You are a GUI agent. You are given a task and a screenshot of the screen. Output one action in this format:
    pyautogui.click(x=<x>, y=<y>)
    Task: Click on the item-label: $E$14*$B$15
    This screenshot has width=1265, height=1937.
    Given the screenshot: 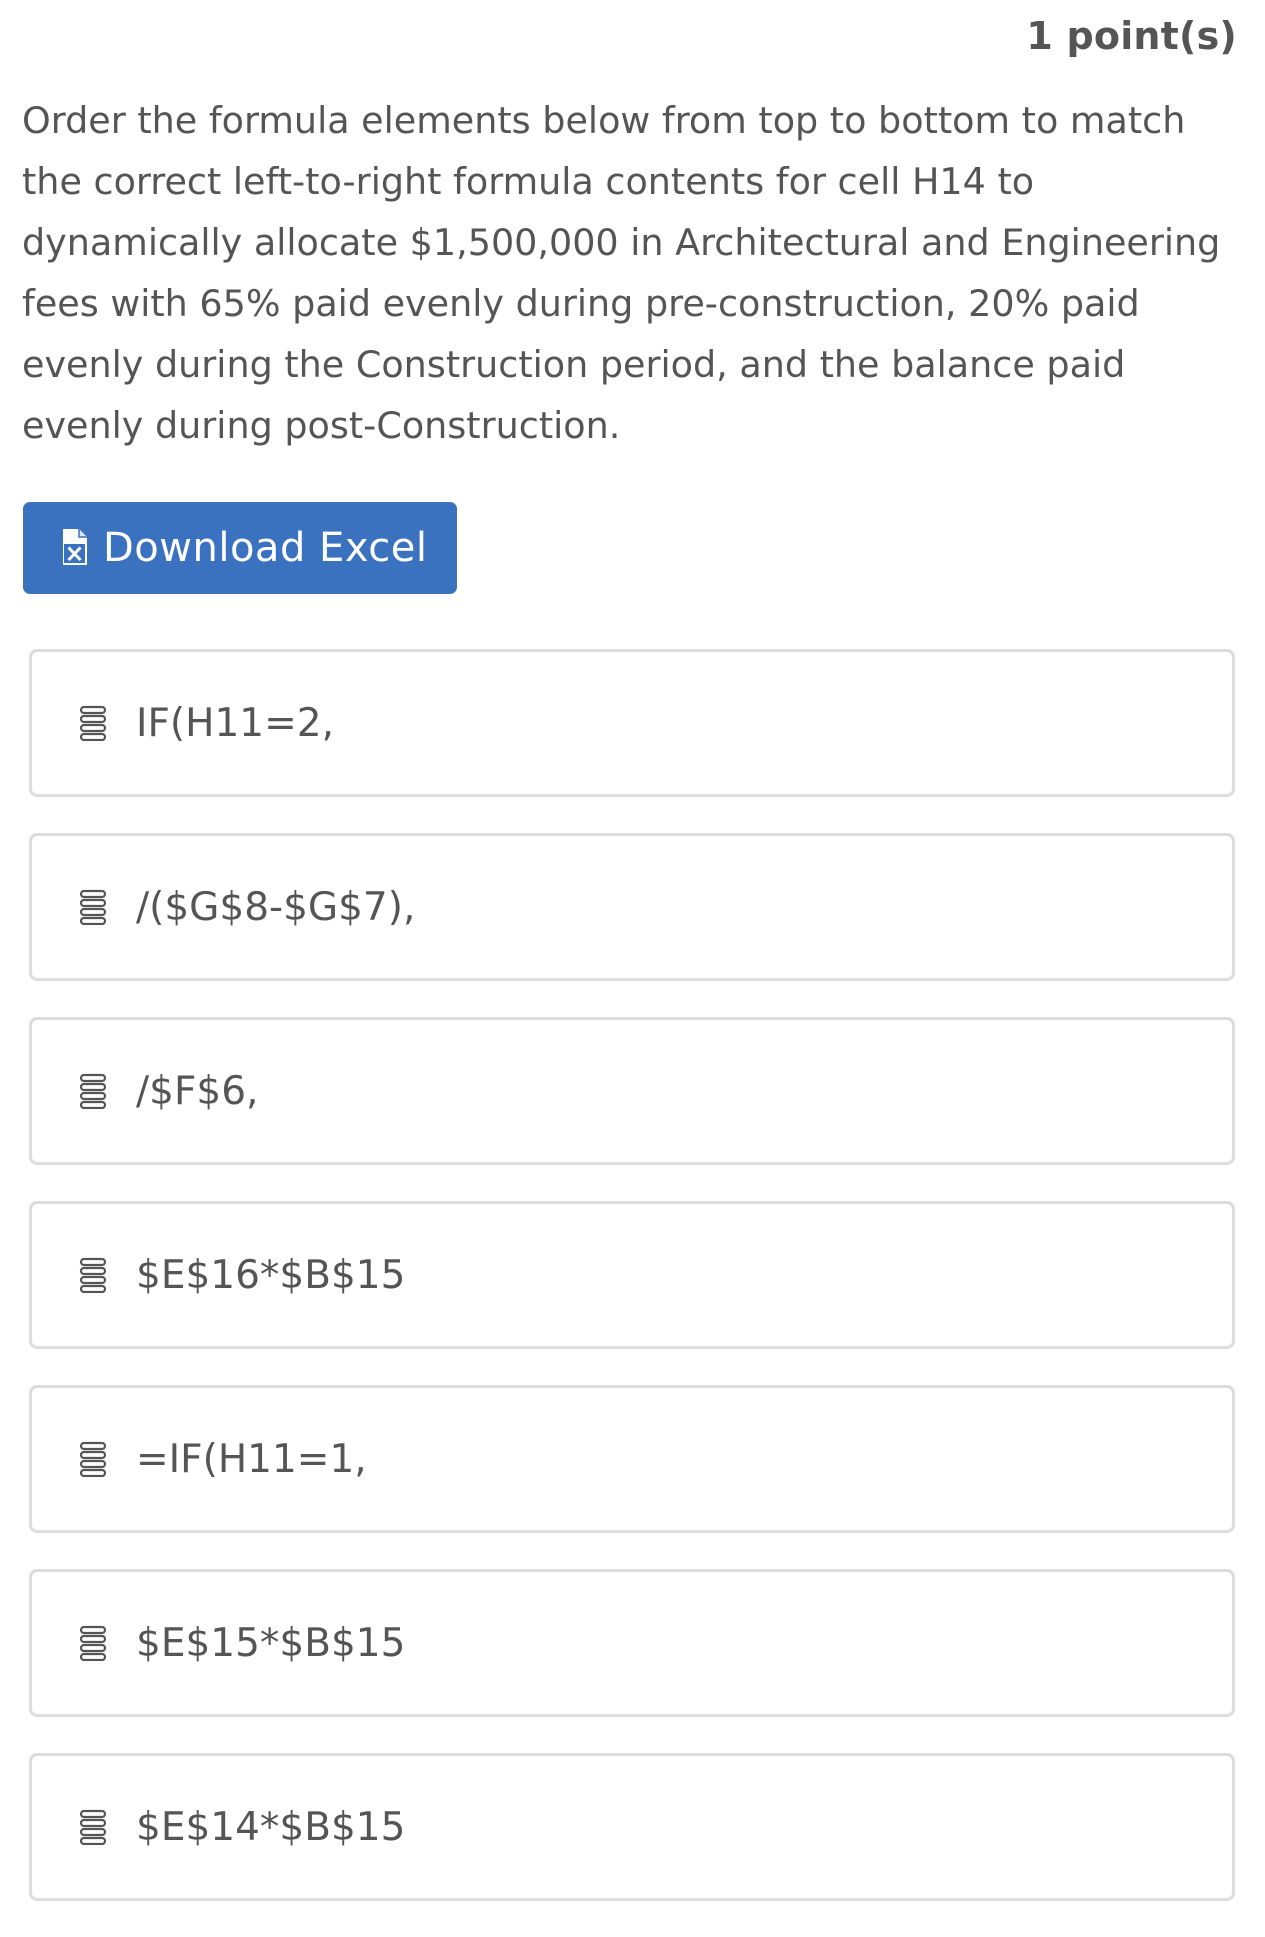 What is the action you would take?
    pyautogui.click(x=271, y=1827)
    